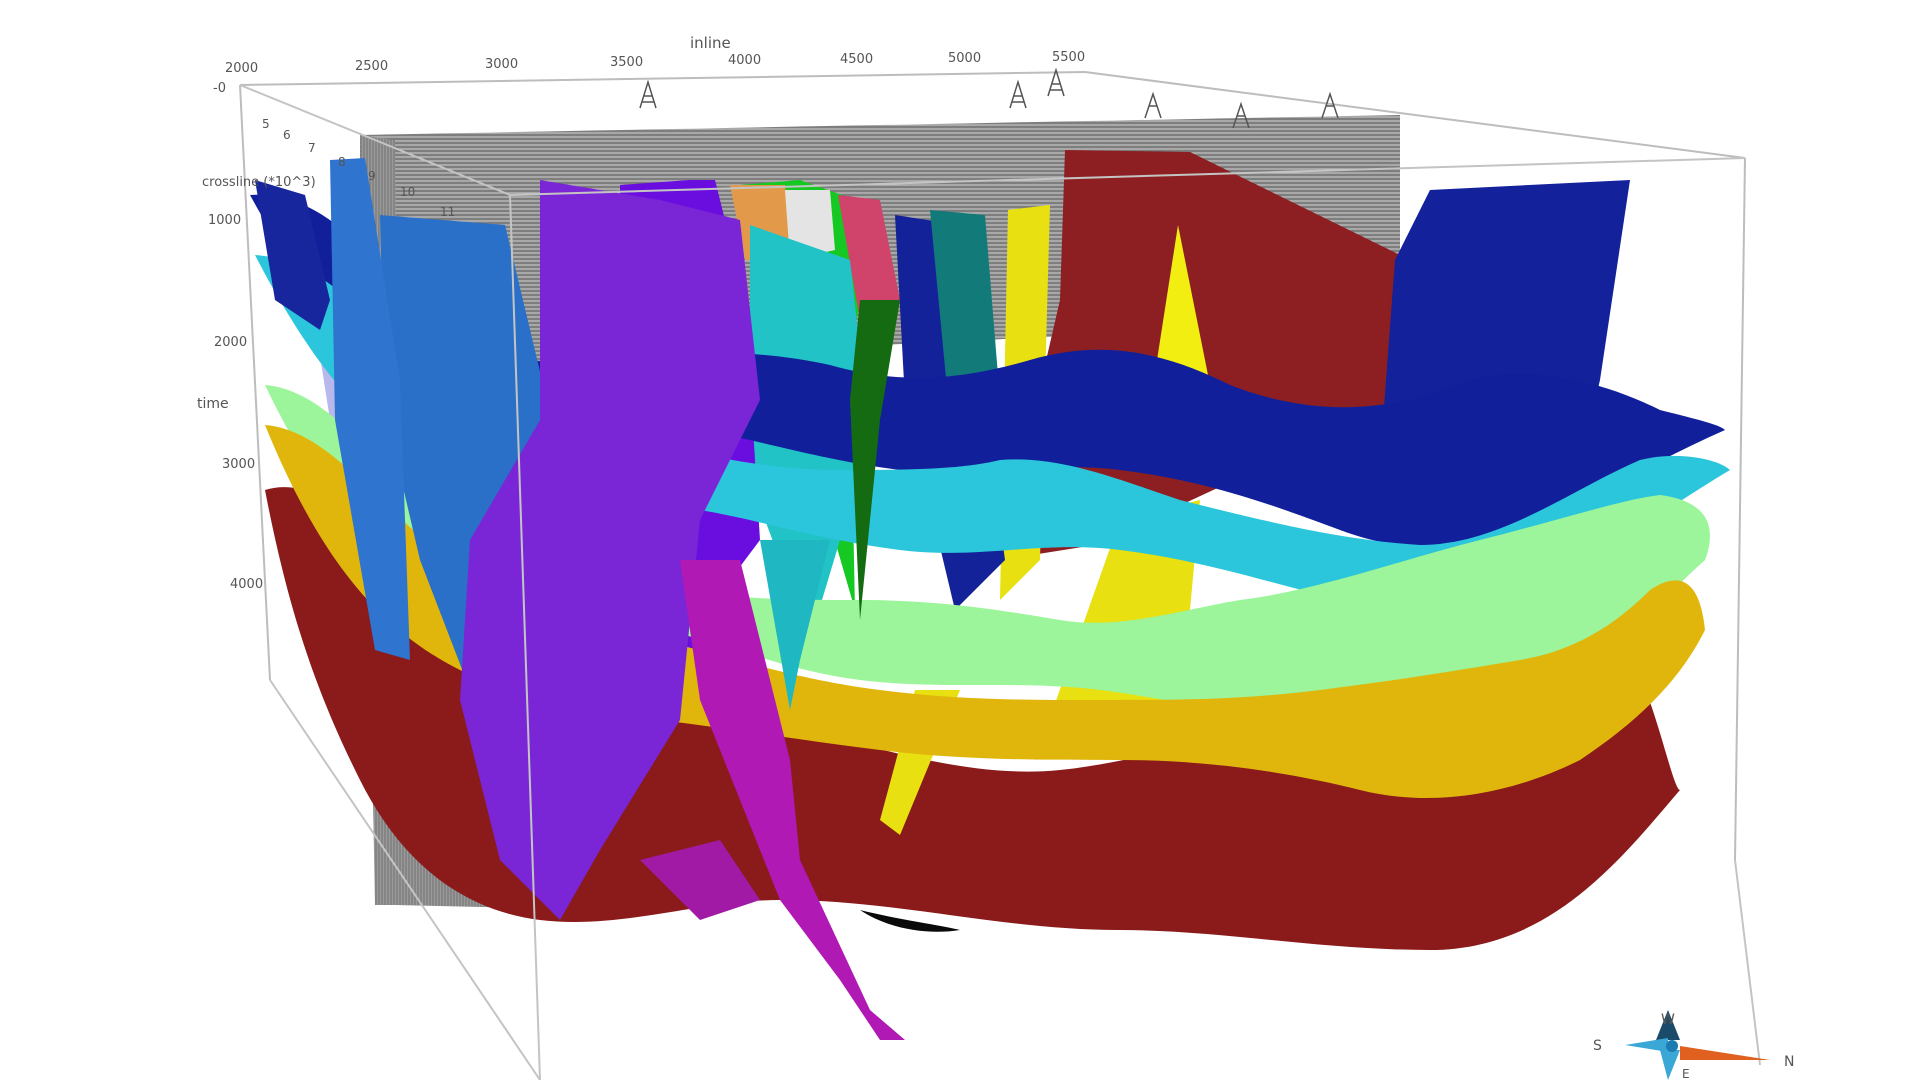  What do you see at coordinates (266, 124) in the screenshot?
I see `crossline-tick: 5` at bounding box center [266, 124].